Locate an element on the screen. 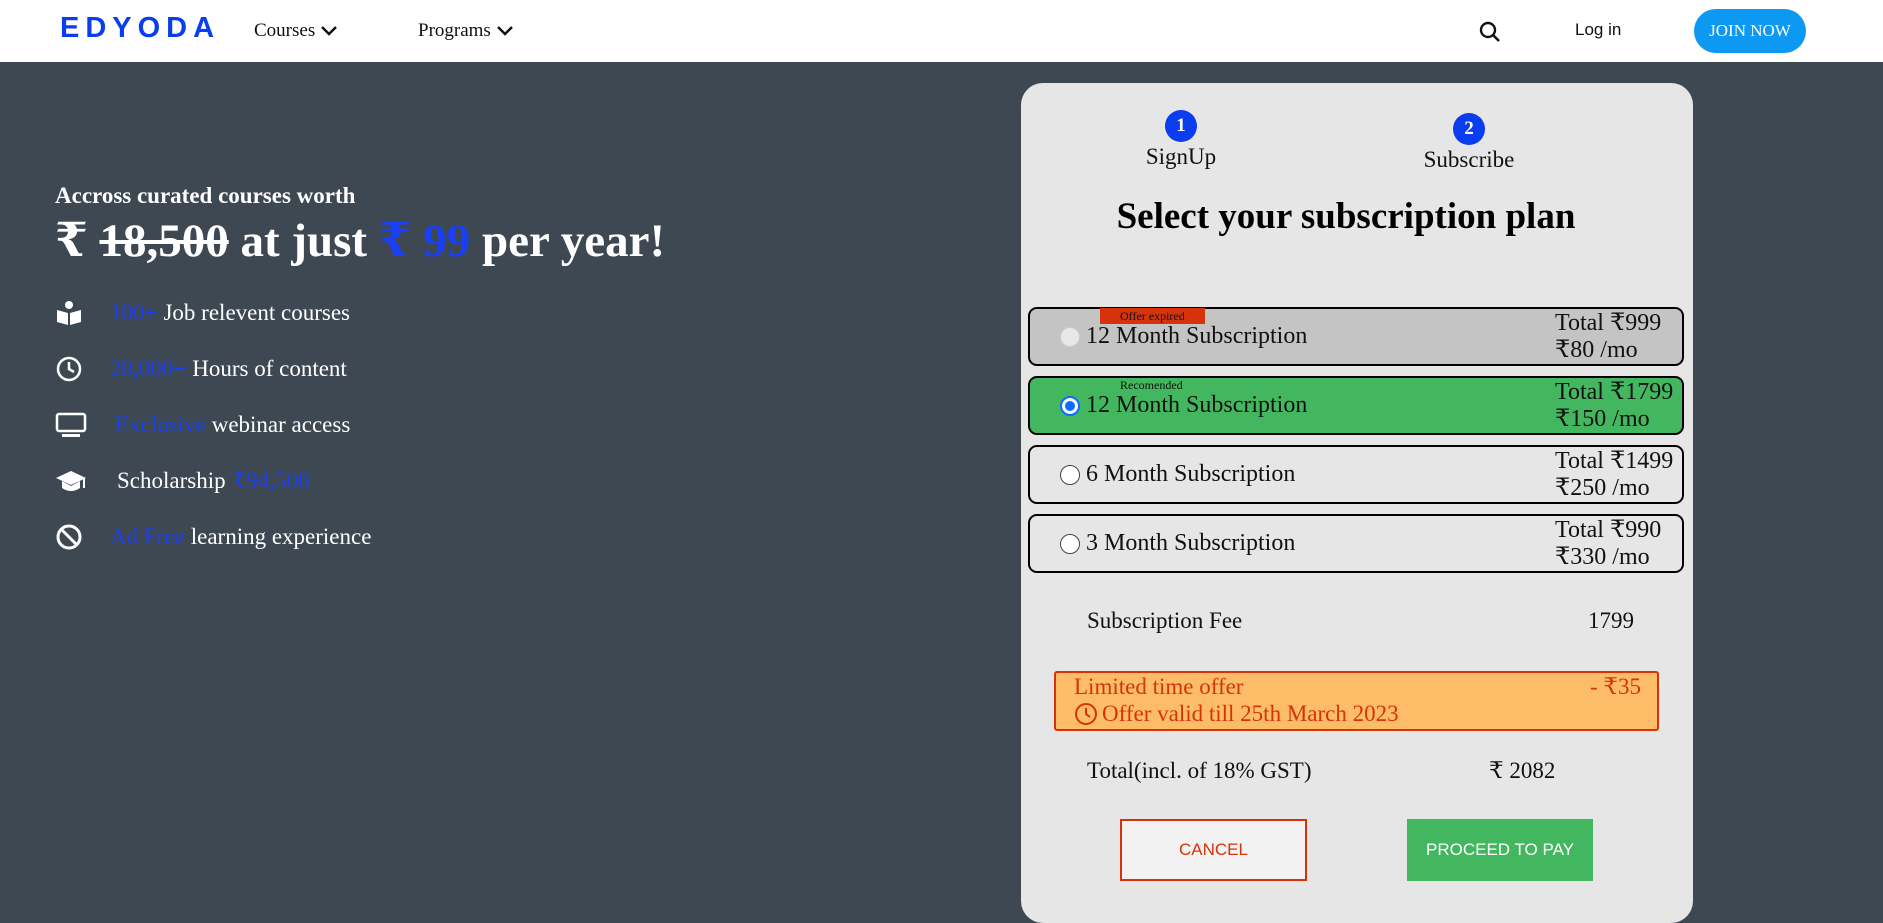 Image resolution: width=1883 pixels, height=923 pixels. feature-text: webinar access is located at coordinates (281, 424).